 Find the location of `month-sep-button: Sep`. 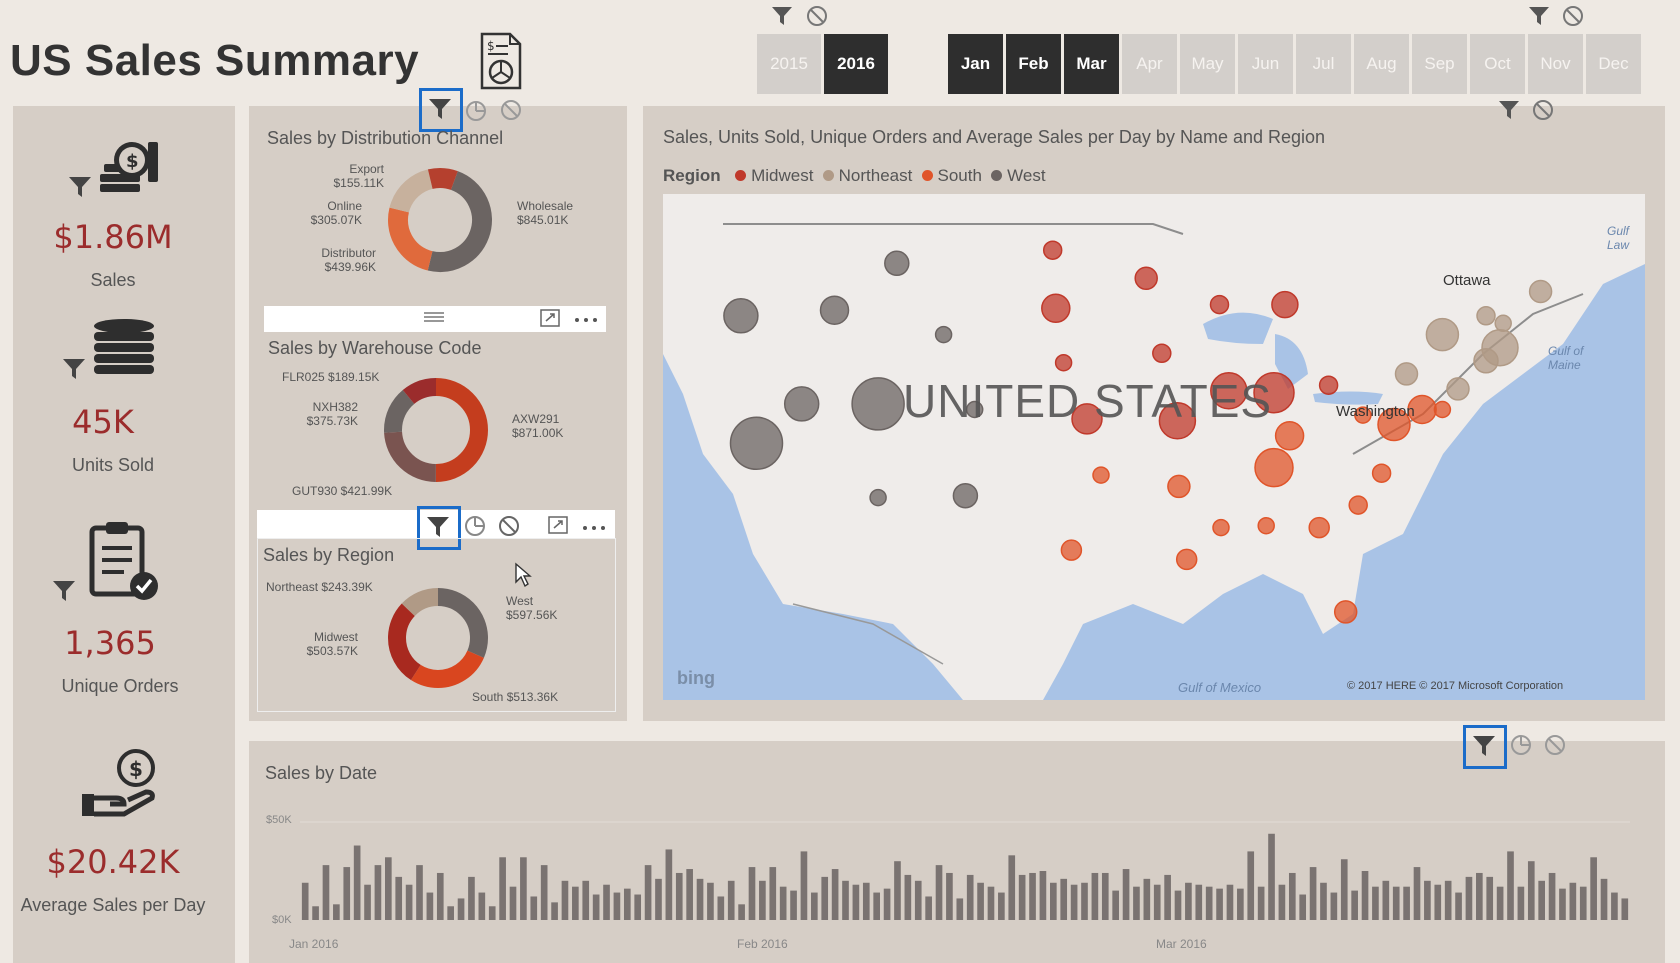

month-sep-button: Sep is located at coordinates (1439, 64).